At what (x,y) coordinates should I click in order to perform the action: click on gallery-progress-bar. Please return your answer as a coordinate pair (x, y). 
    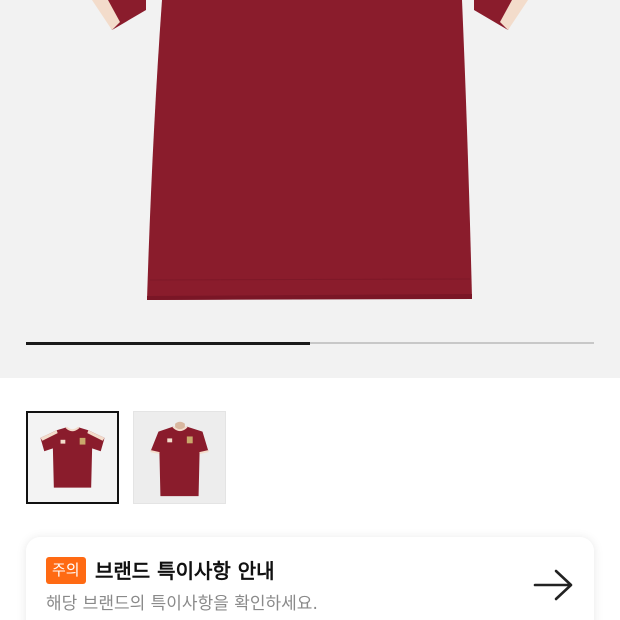
    Looking at the image, I should click on (310, 343).